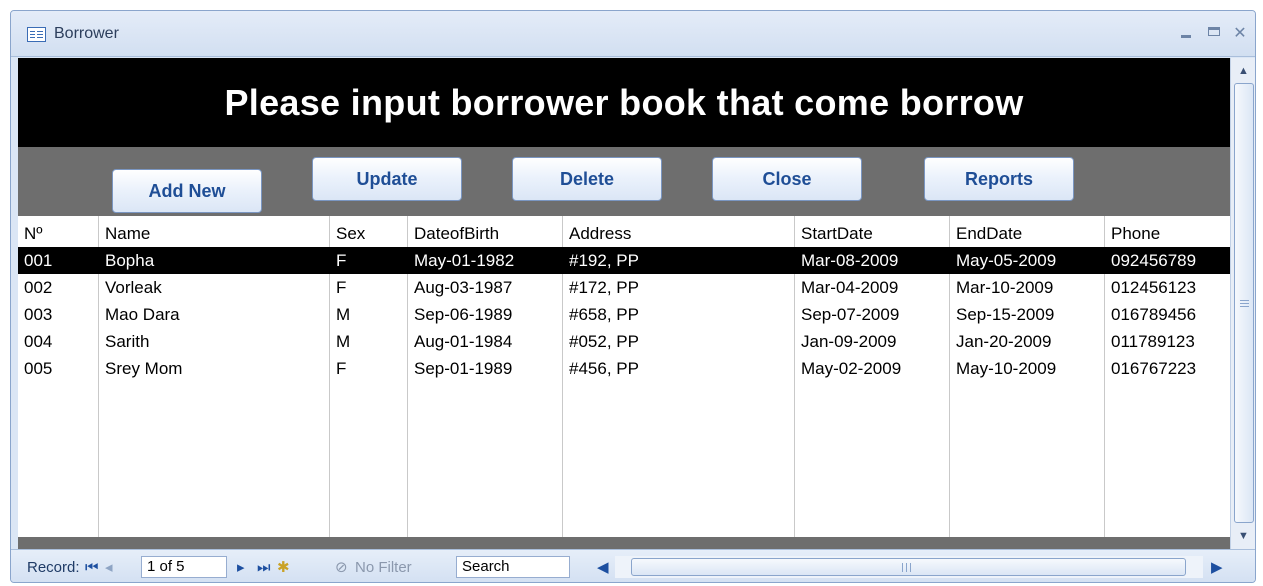 The image size is (1263, 586). What do you see at coordinates (124, 341) in the screenshot?
I see `cell-name: Sarith` at bounding box center [124, 341].